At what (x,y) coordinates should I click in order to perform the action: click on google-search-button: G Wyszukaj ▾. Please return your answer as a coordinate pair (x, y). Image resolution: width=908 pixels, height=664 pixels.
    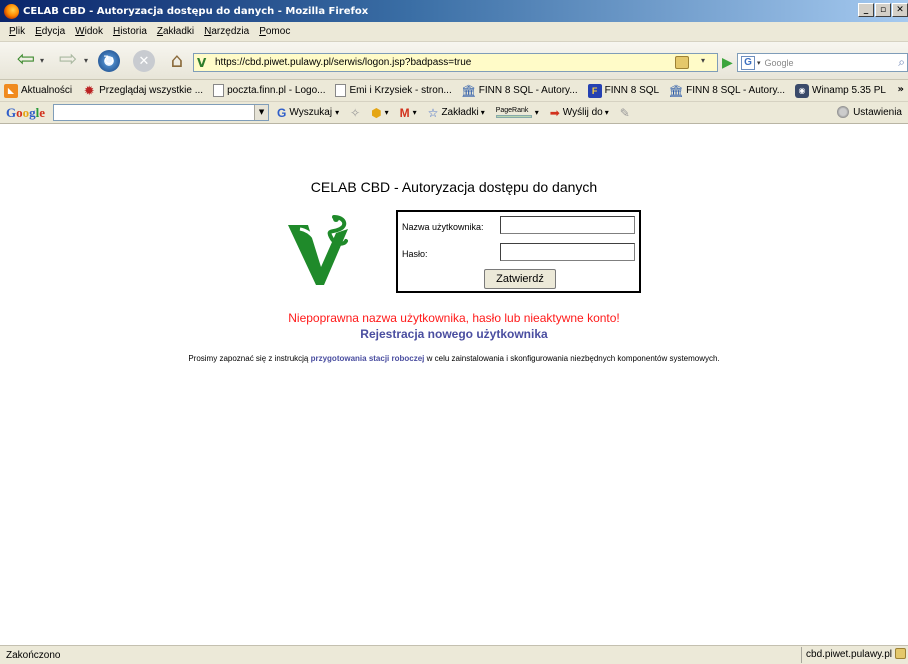
    Looking at the image, I should click on (309, 113).